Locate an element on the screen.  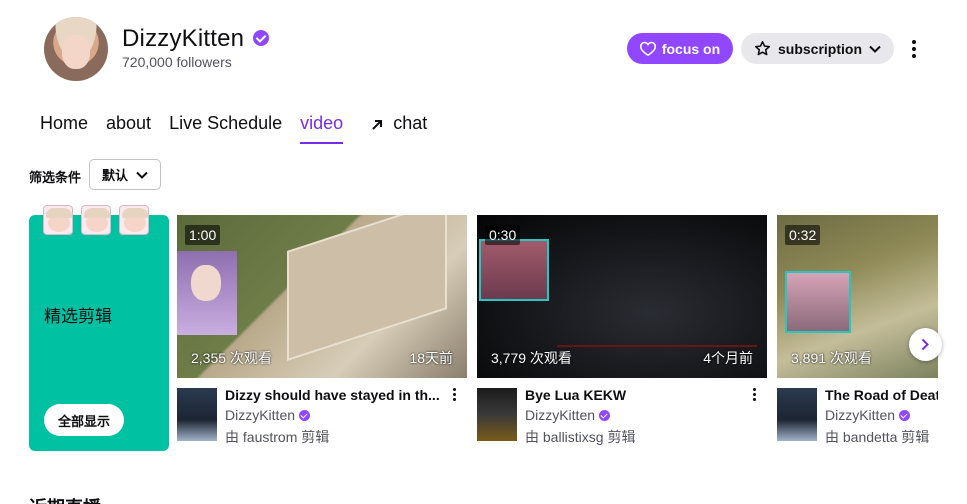
clip-age: 4个月前 is located at coordinates (728, 358).